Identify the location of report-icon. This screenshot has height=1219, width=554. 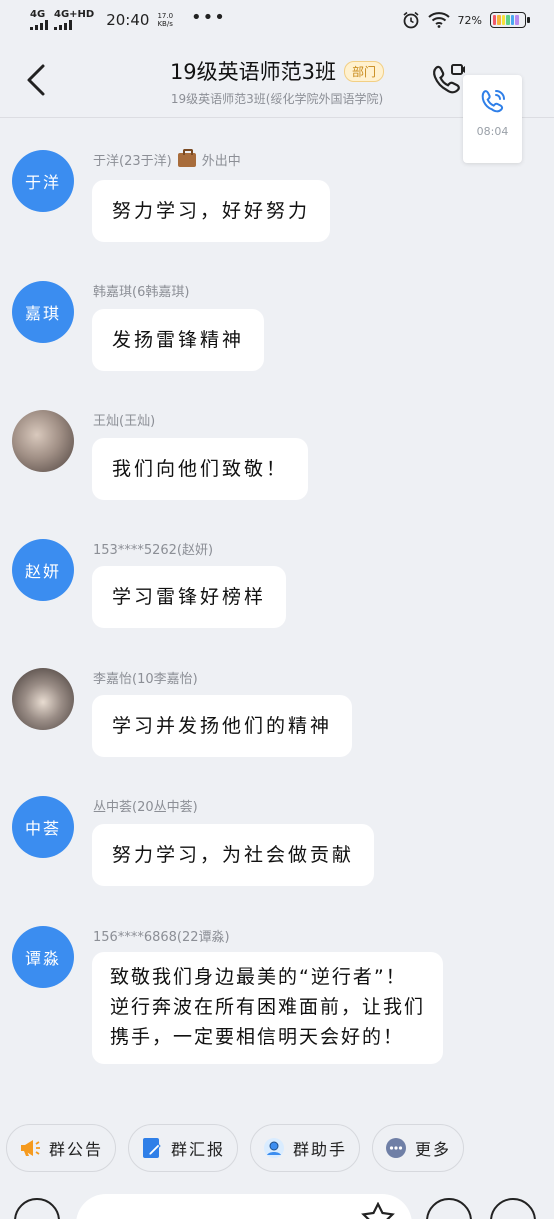
(152, 1148).